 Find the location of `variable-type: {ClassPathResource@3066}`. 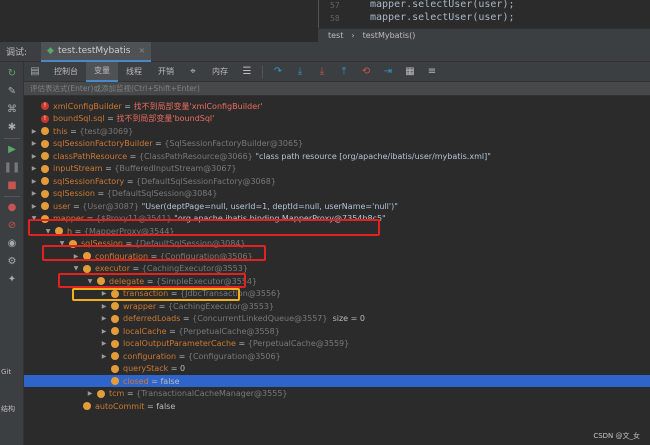

variable-type: {ClassPathResource@3066} is located at coordinates (195, 156).